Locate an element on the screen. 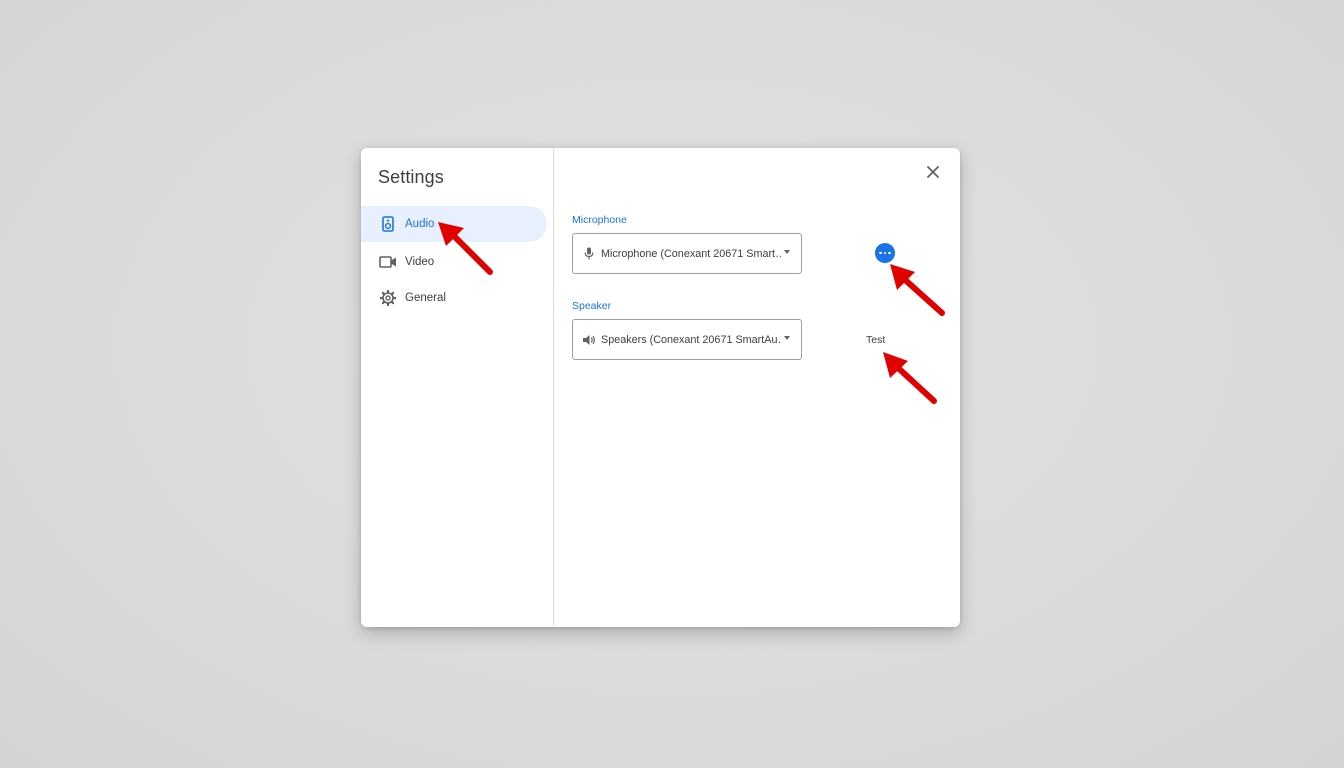 This screenshot has height=768, width=1344. video-camera-icon is located at coordinates (388, 262).